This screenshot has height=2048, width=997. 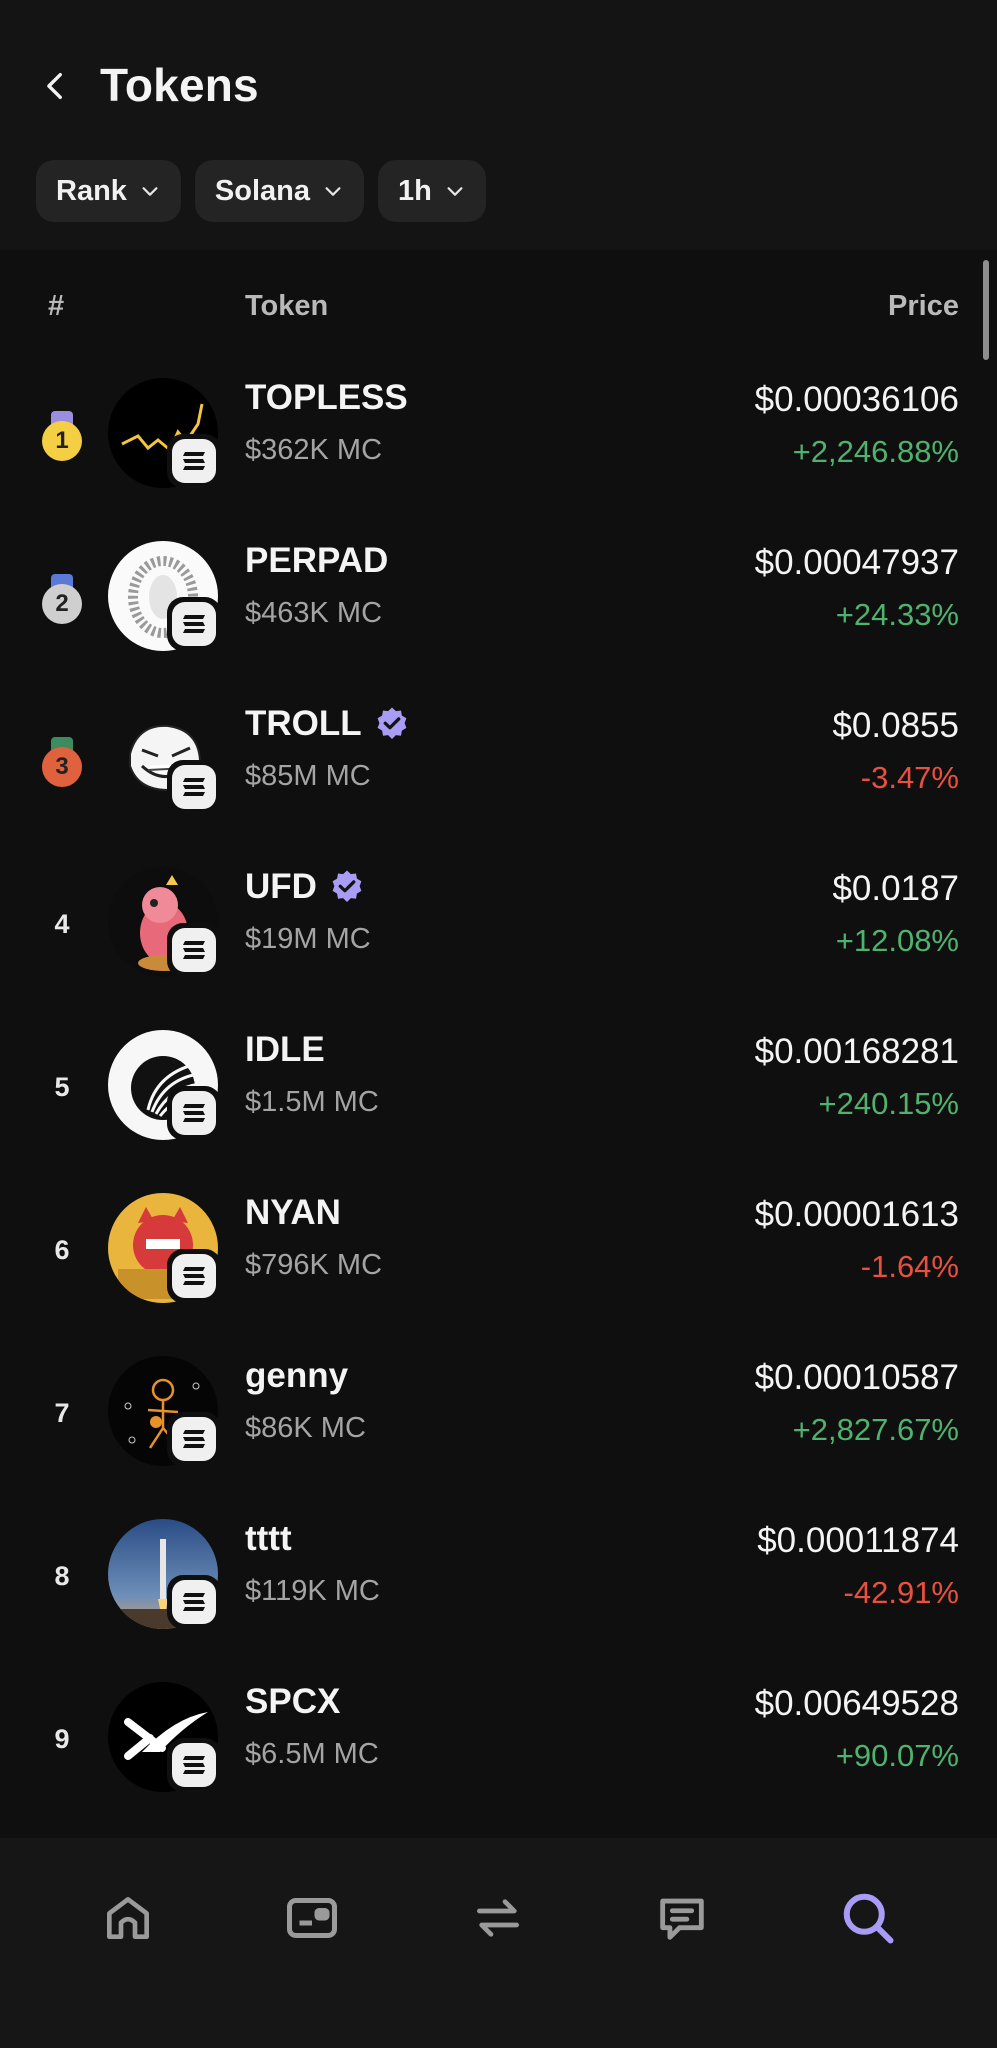 What do you see at coordinates (895, 888) in the screenshot?
I see `token-price: $0.0187` at bounding box center [895, 888].